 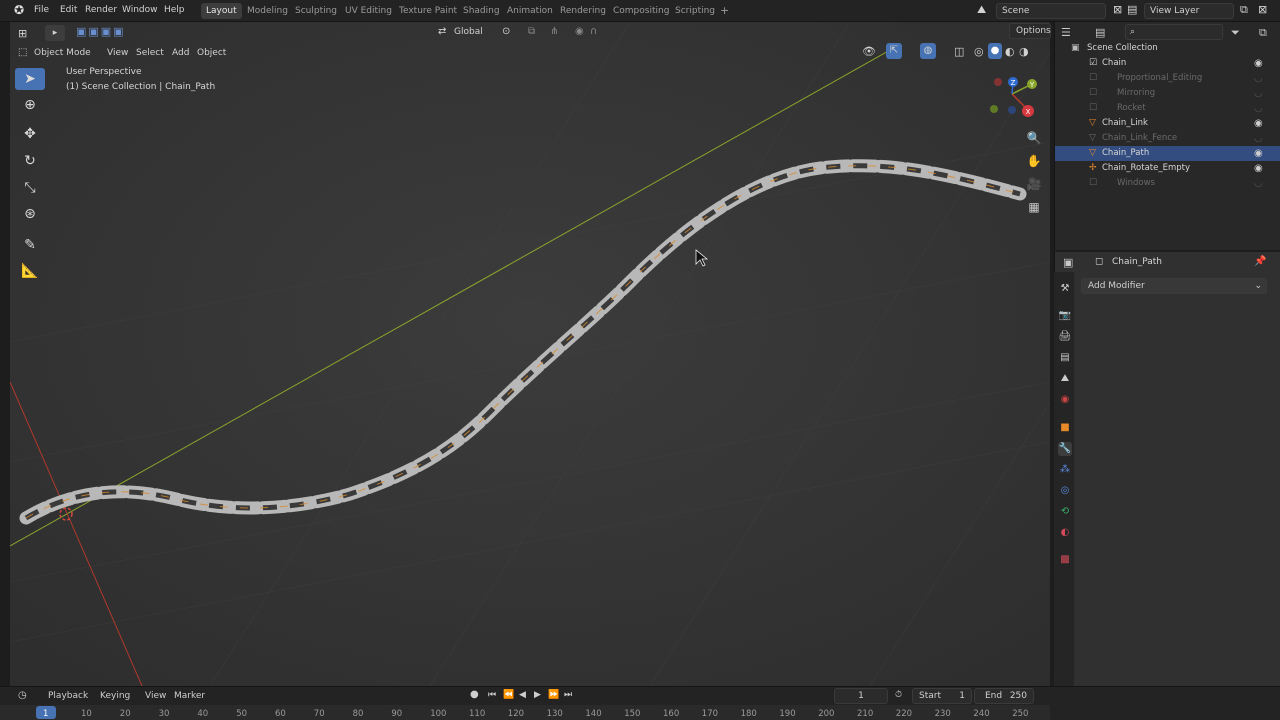 What do you see at coordinates (506, 31) in the screenshot?
I see `pivot-point-icon: ⊙` at bounding box center [506, 31].